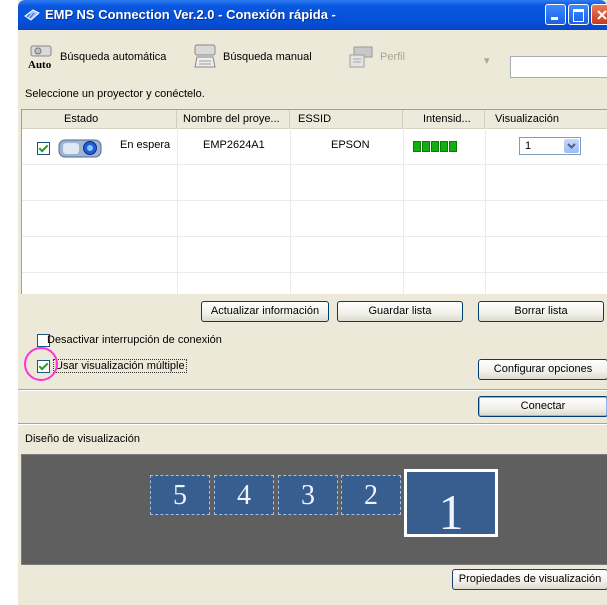 The height and width of the screenshot is (605, 607). What do you see at coordinates (134, 340) in the screenshot?
I see `disable-interrupt-label: Desactivar interrupción de conexión` at bounding box center [134, 340].